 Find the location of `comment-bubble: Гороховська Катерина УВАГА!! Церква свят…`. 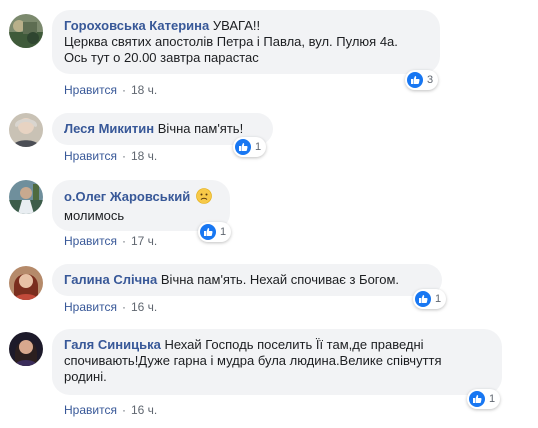

comment-bubble: Гороховська Катерина УВАГА!! Церква свят… is located at coordinates (246, 42).